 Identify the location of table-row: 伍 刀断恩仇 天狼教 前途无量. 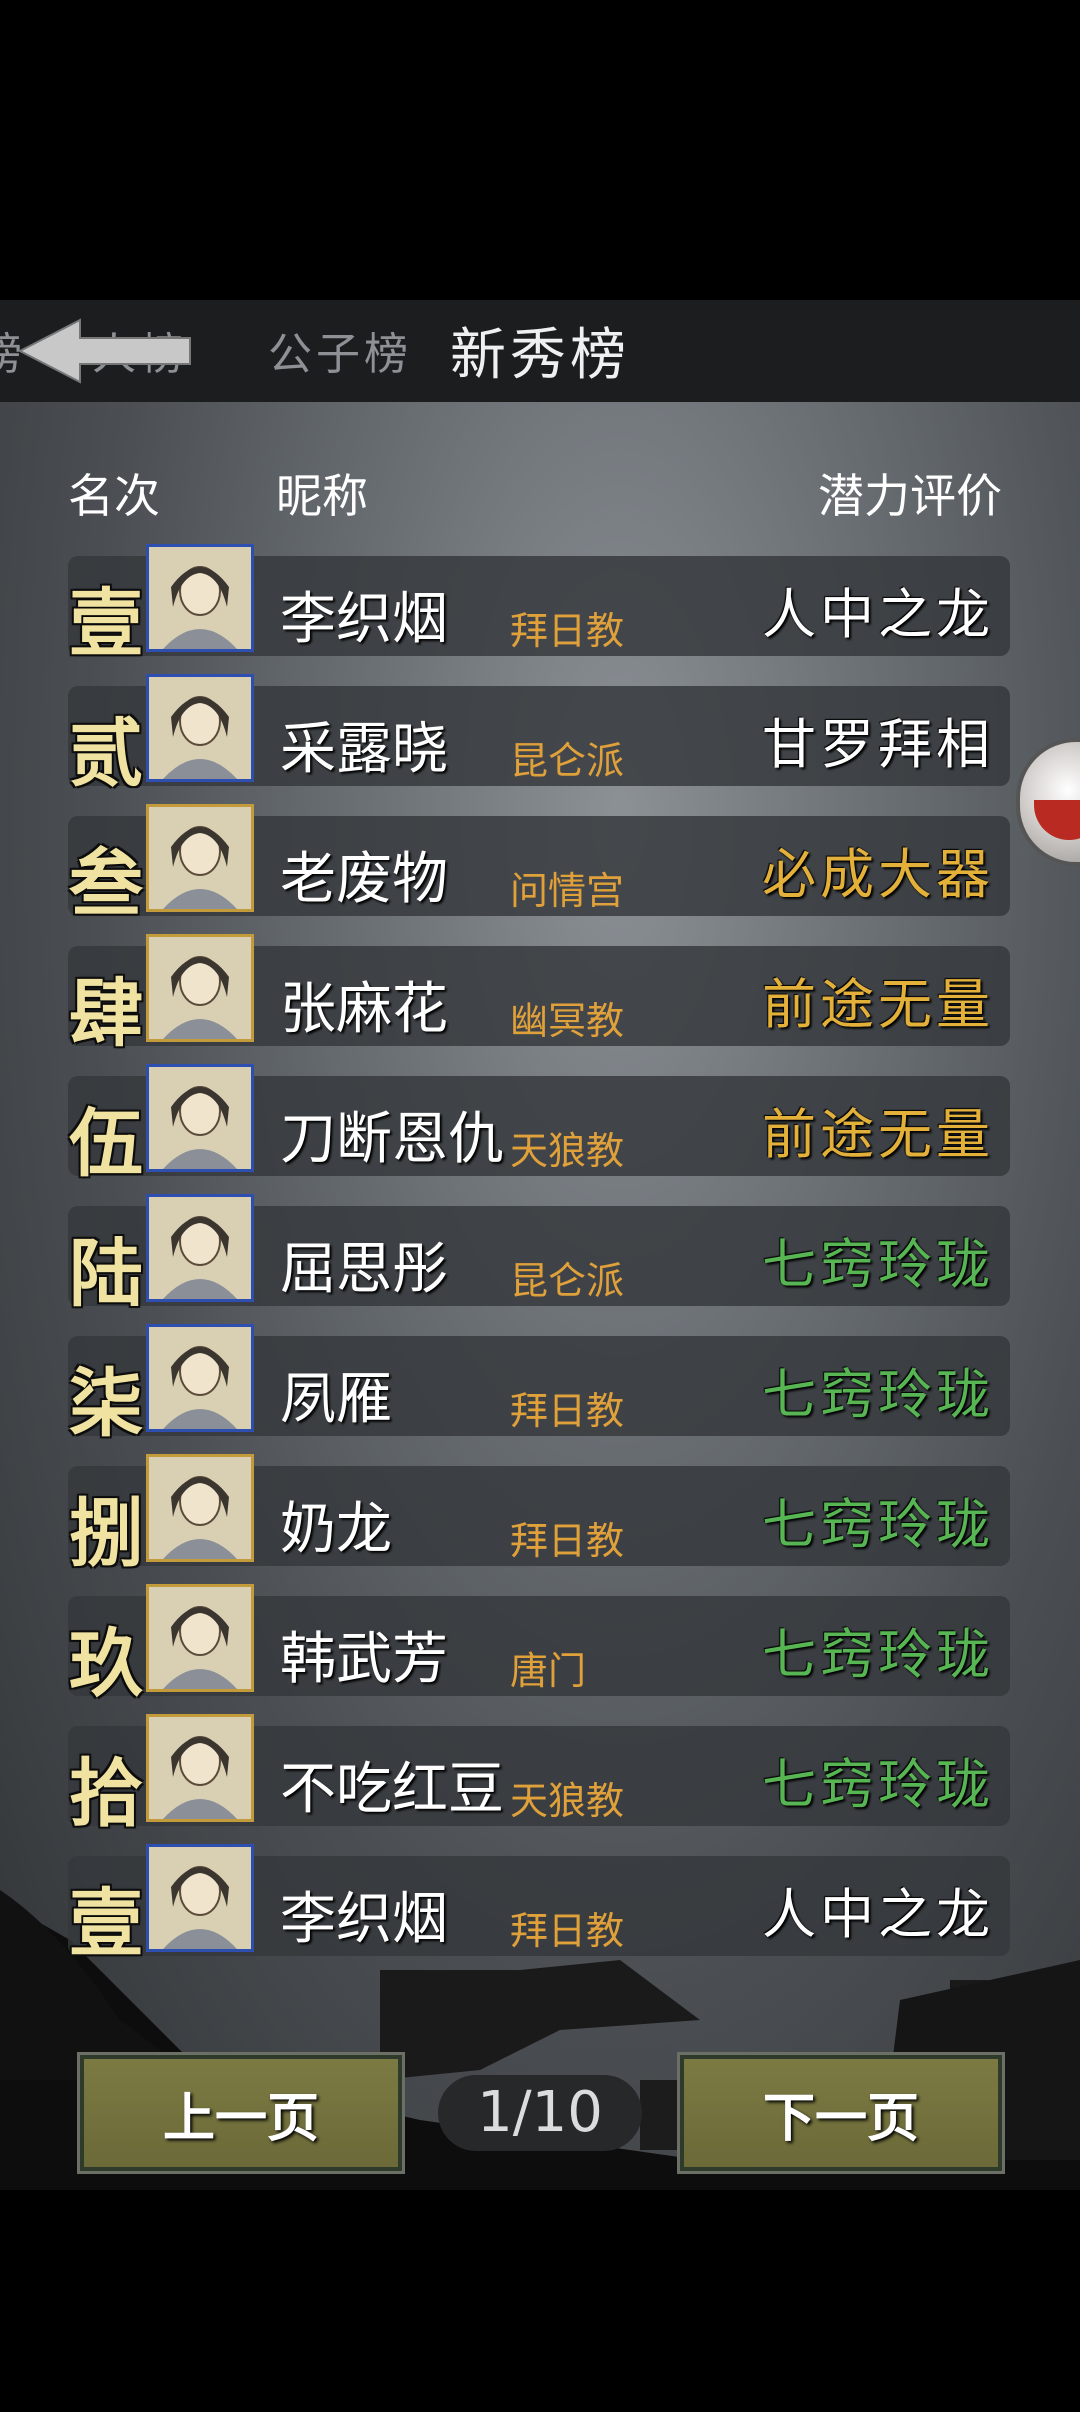
(539, 1125).